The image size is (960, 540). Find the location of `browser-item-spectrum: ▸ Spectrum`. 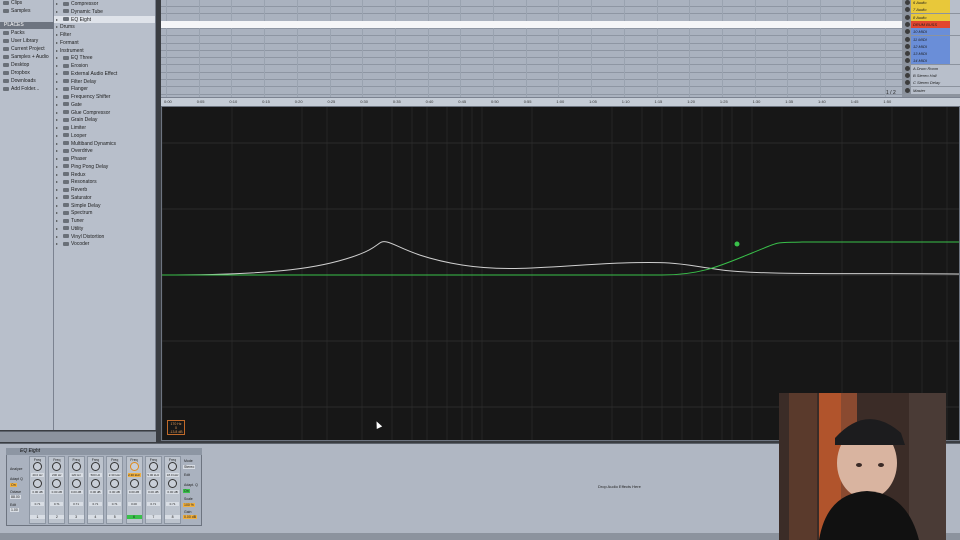

browser-item-spectrum: ▸ Spectrum is located at coordinates (104, 212).